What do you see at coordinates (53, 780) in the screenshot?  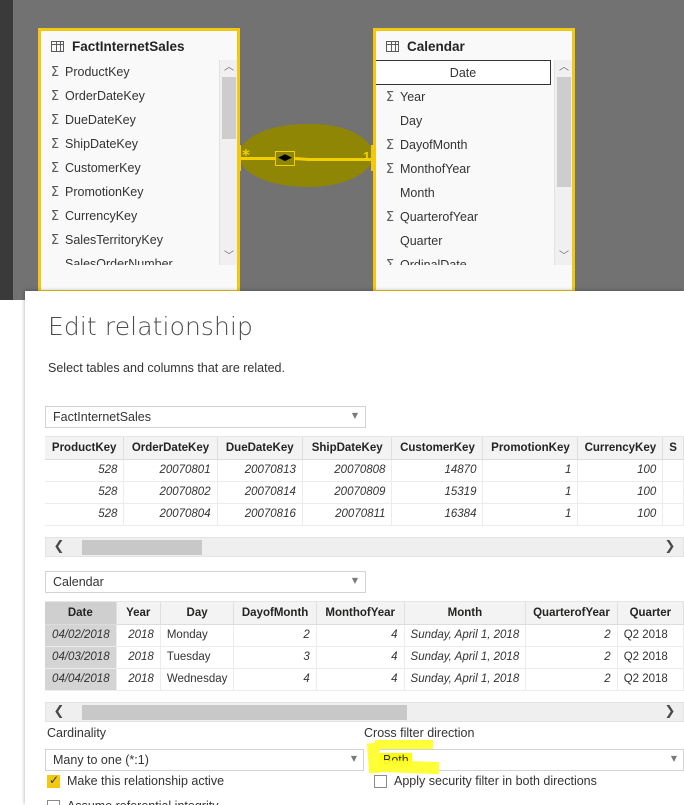 I see `checkbox-checked-icon` at bounding box center [53, 780].